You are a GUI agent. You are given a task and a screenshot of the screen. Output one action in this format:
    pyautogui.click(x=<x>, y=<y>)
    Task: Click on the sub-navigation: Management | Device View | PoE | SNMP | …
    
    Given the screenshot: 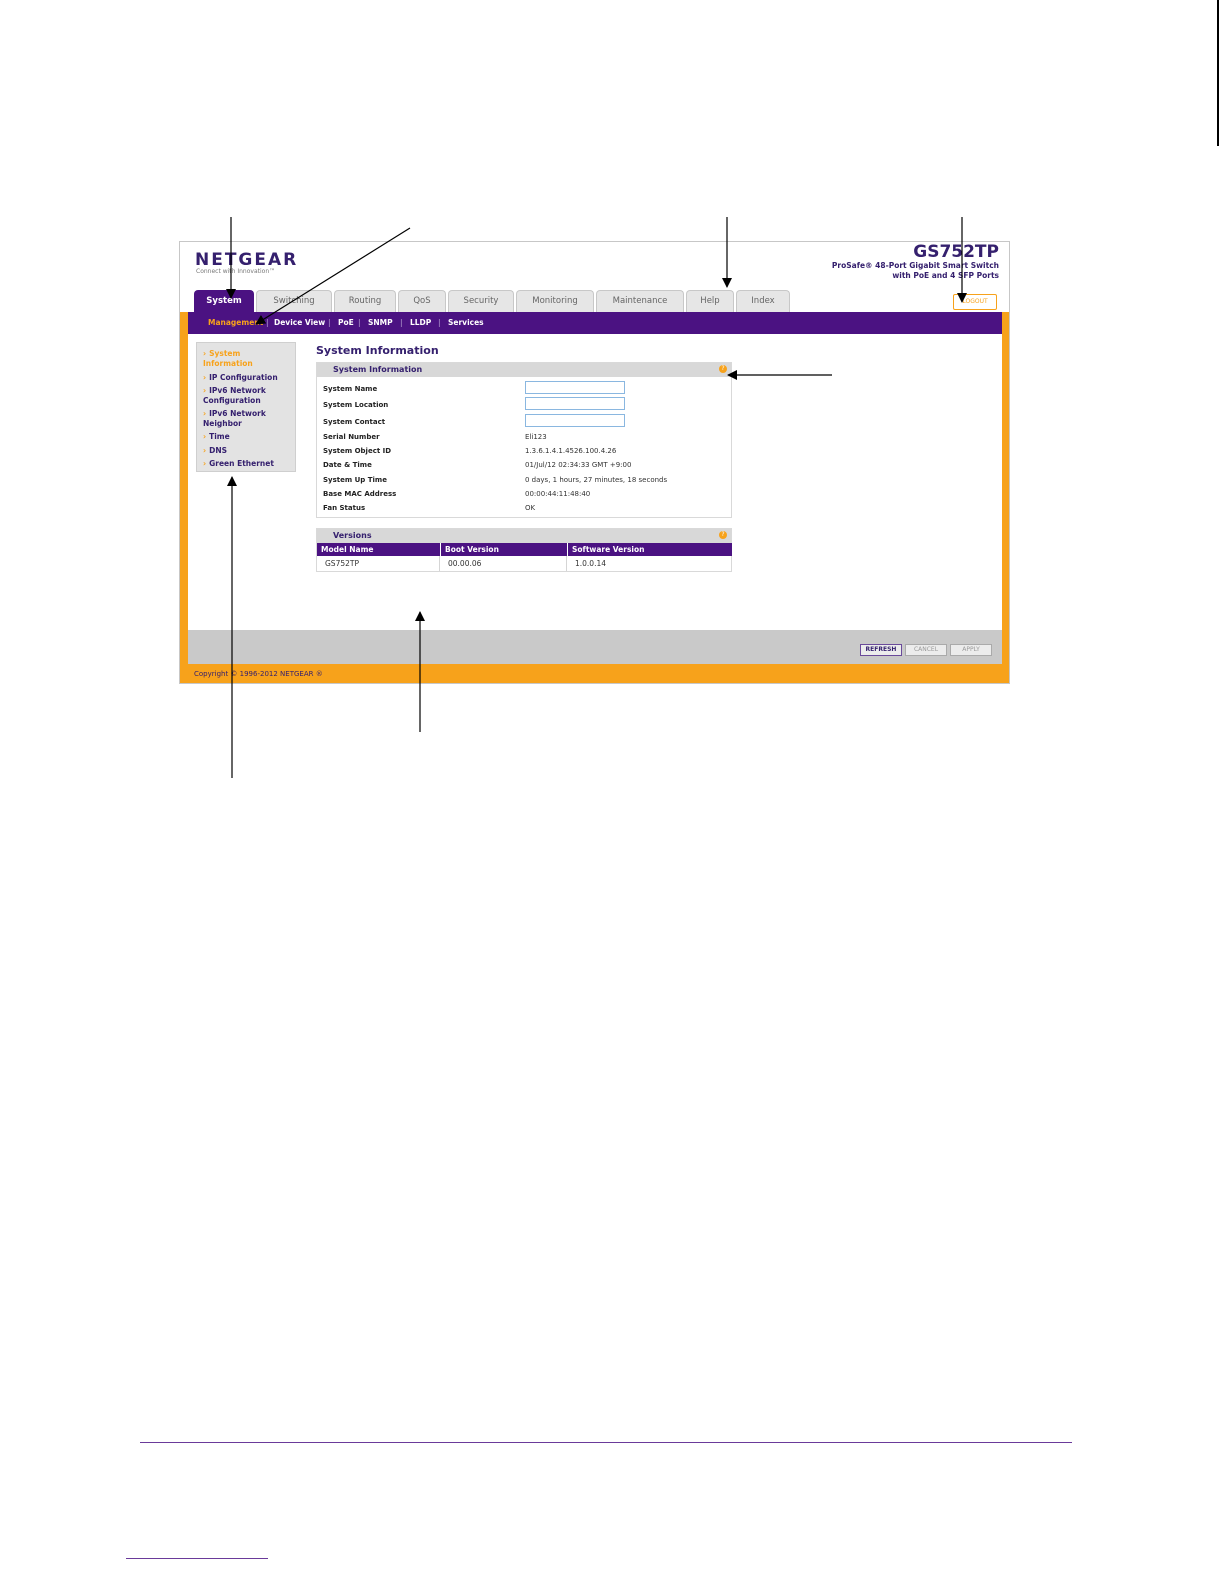 What is the action you would take?
    pyautogui.click(x=595, y=323)
    